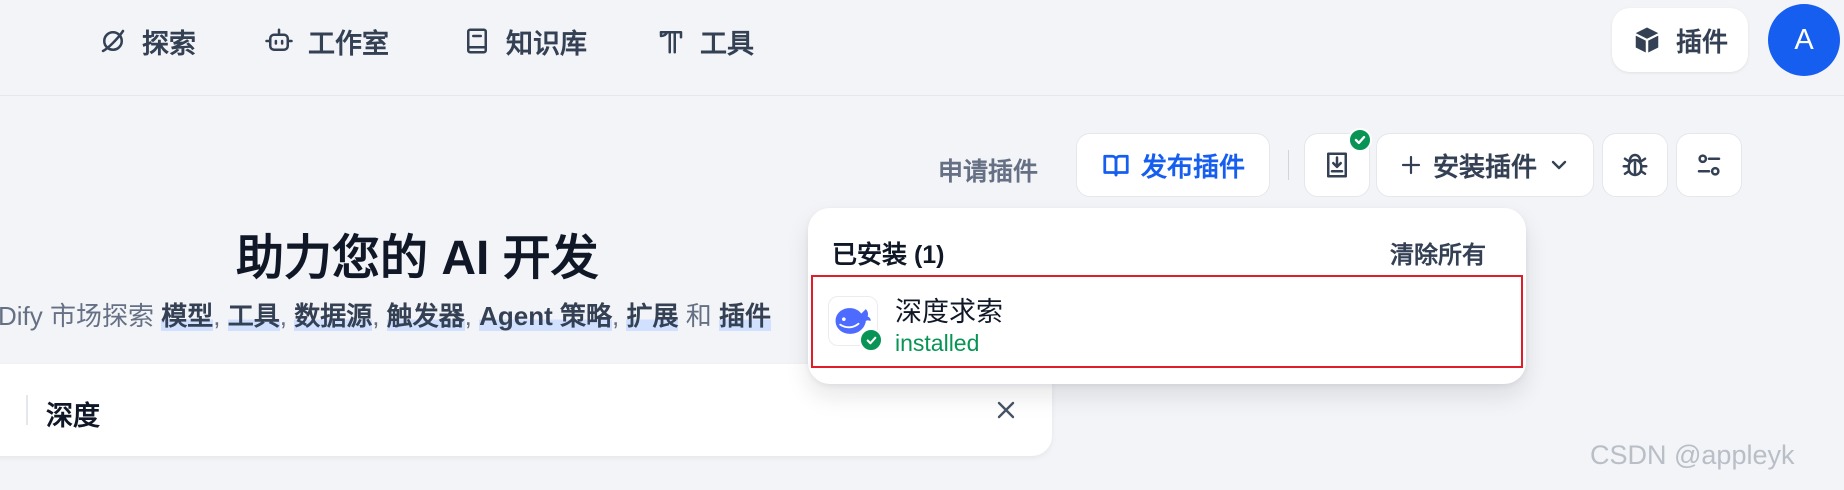 The width and height of the screenshot is (1844, 490). I want to click on category-tools: 工具, so click(253, 316).